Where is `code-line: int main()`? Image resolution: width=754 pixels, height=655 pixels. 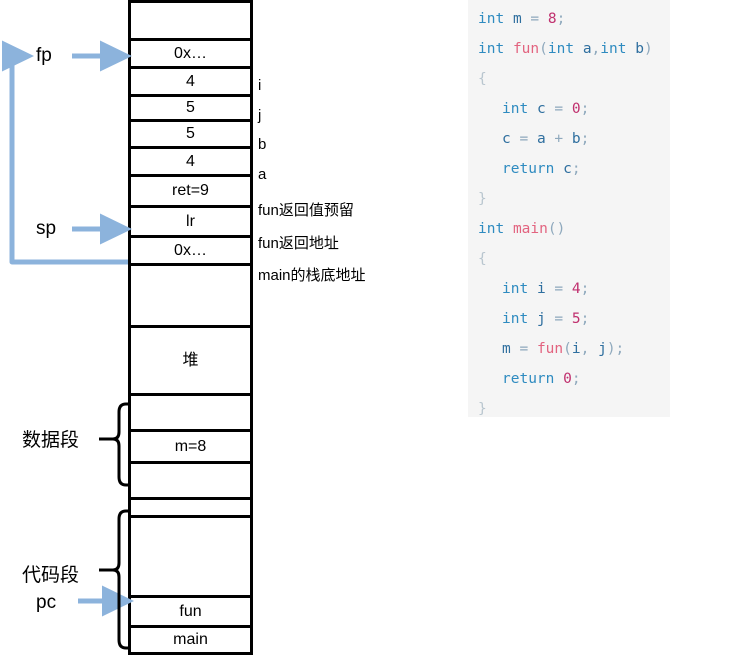
code-line: int main() is located at coordinates (522, 229).